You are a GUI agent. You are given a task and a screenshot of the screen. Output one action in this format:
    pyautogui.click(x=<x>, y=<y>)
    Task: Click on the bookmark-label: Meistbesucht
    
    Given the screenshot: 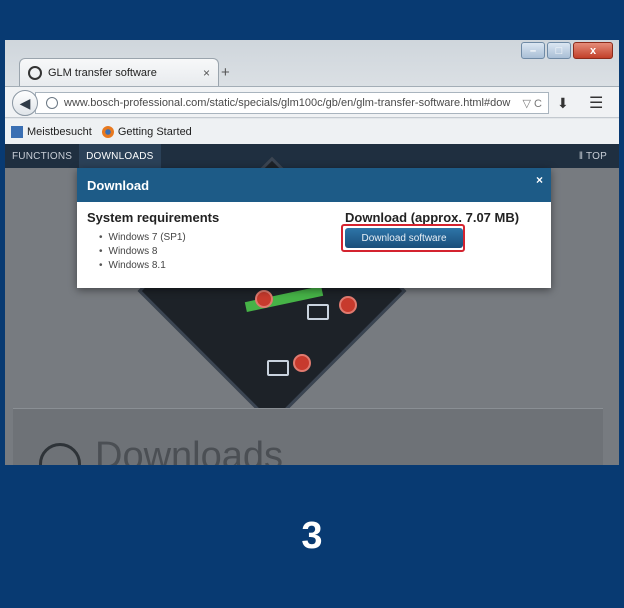 What is the action you would take?
    pyautogui.click(x=59, y=131)
    